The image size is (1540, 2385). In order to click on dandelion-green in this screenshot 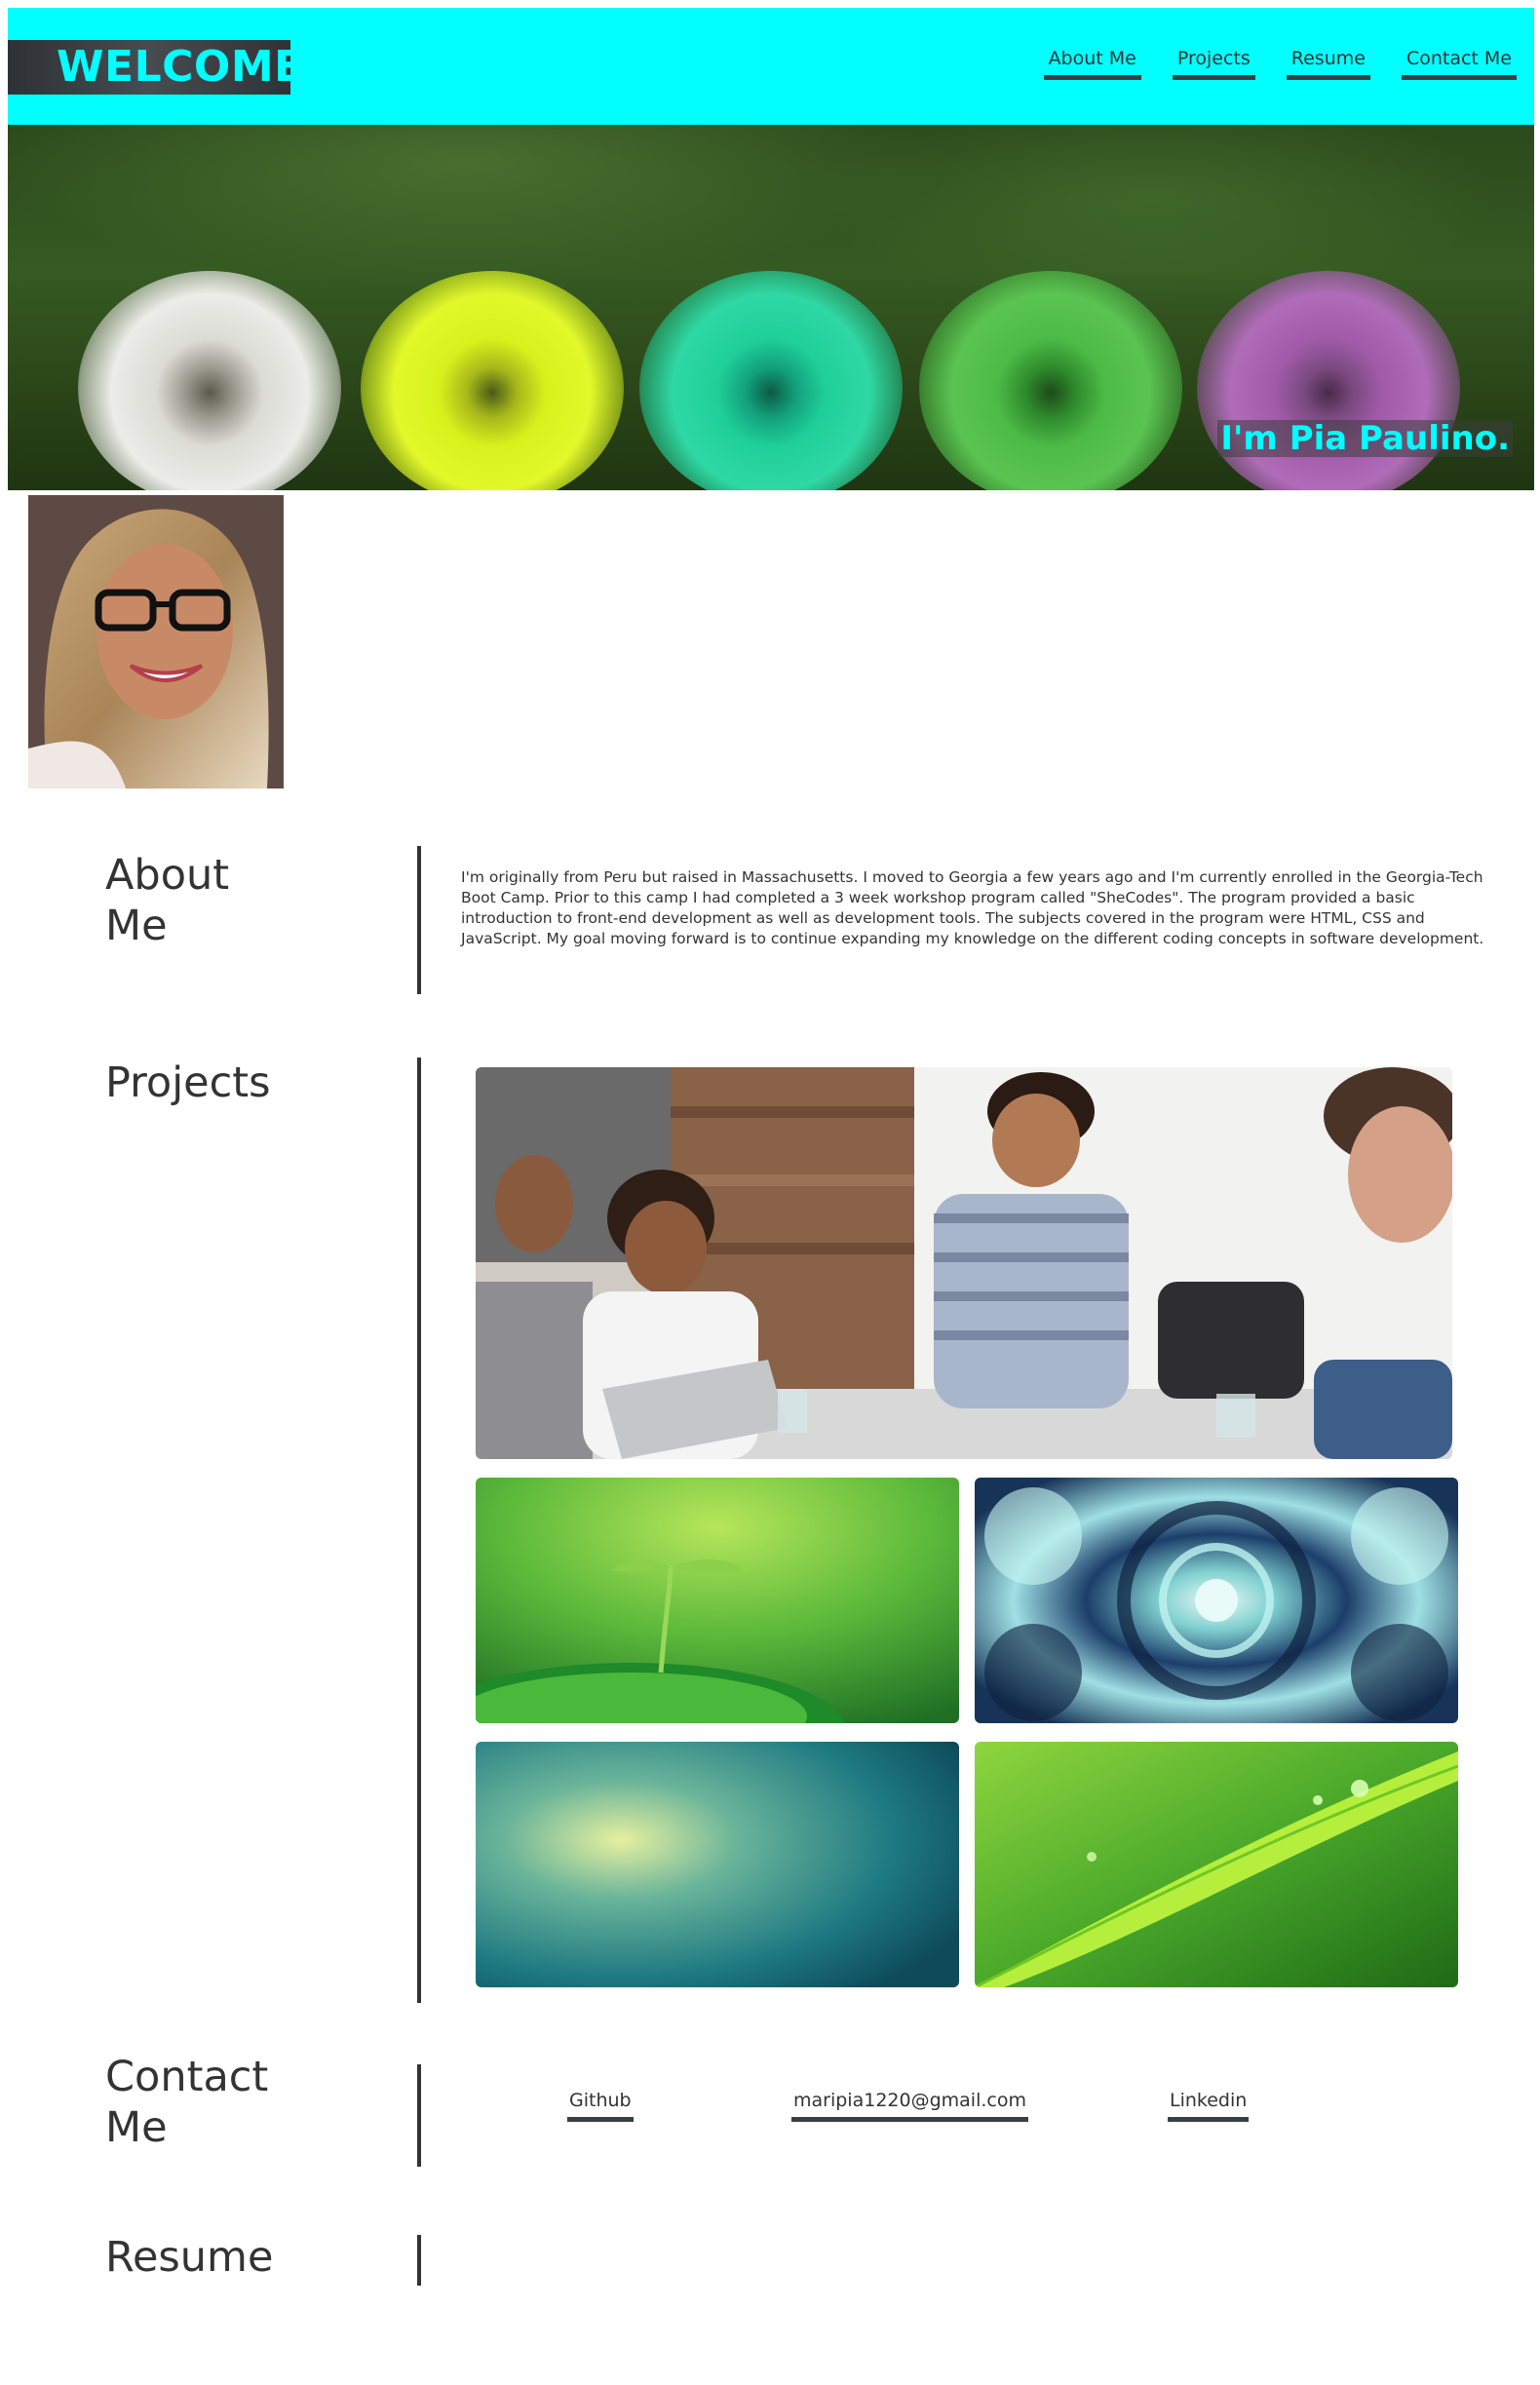, I will do `click(1050, 380)`.